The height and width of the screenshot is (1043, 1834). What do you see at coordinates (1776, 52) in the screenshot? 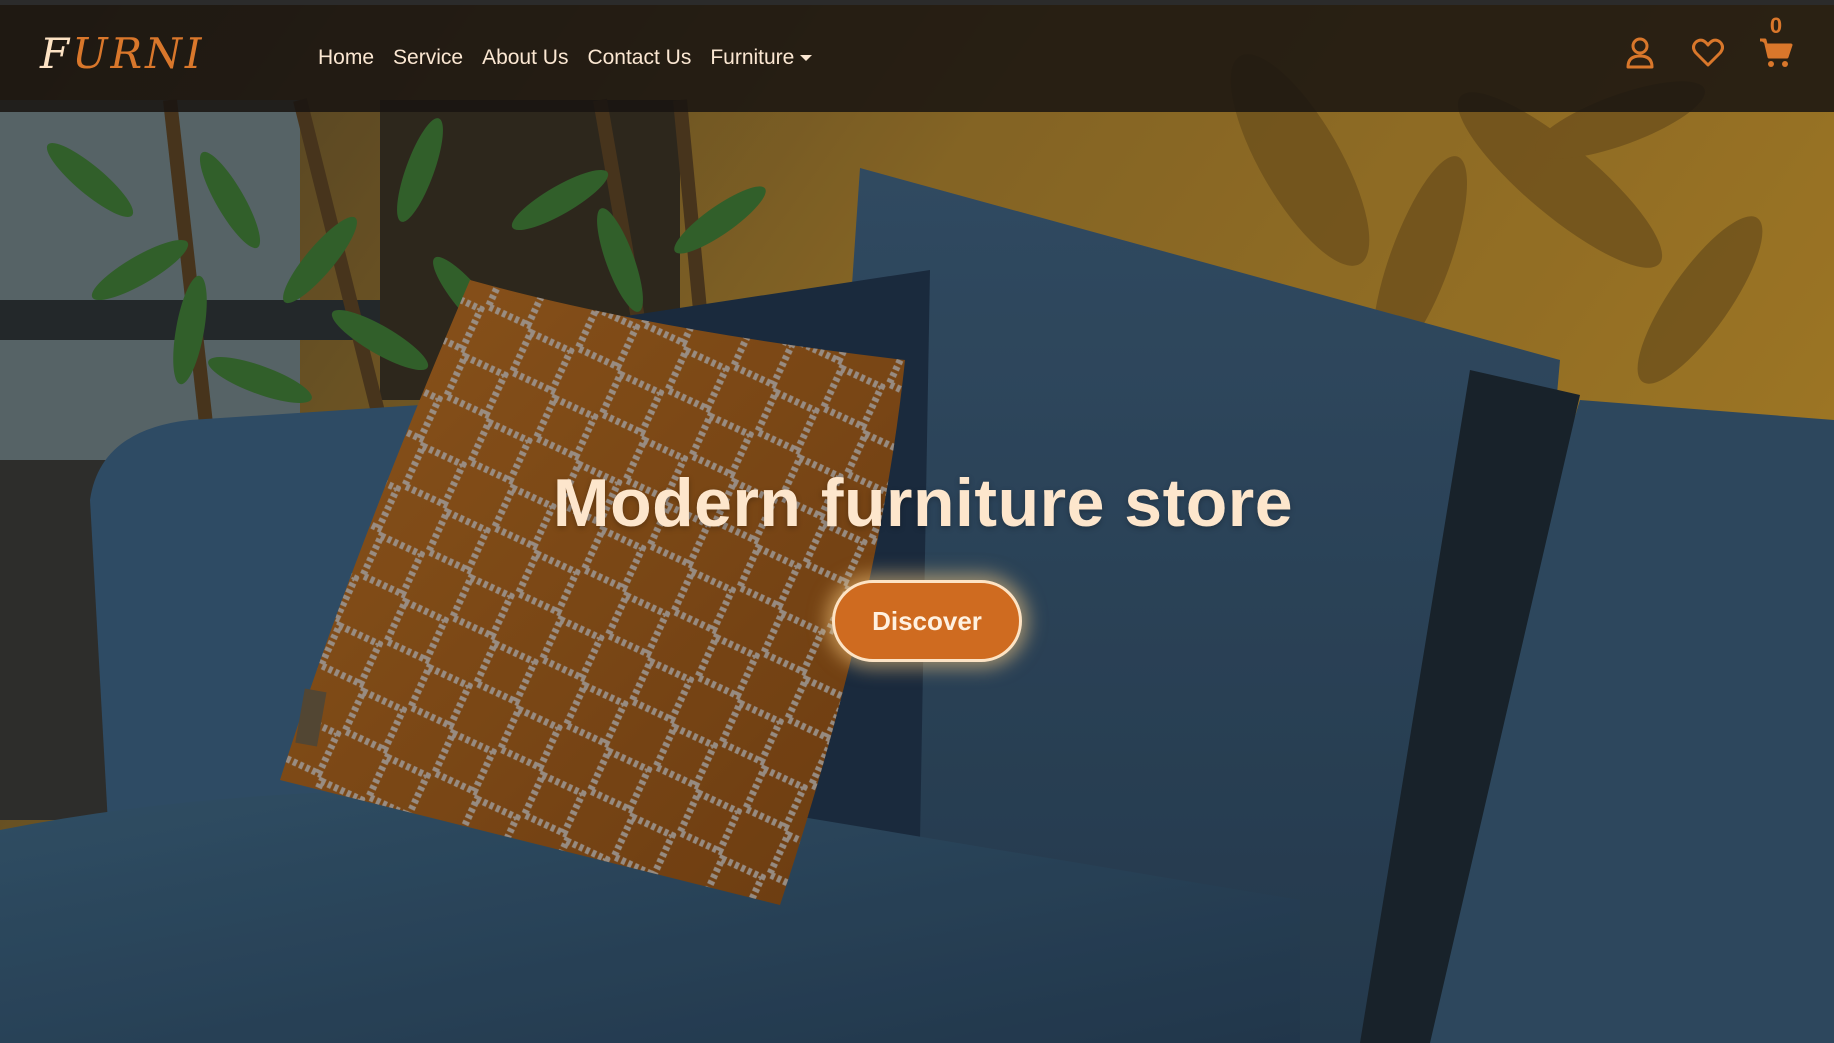
I see `cart-icon` at bounding box center [1776, 52].